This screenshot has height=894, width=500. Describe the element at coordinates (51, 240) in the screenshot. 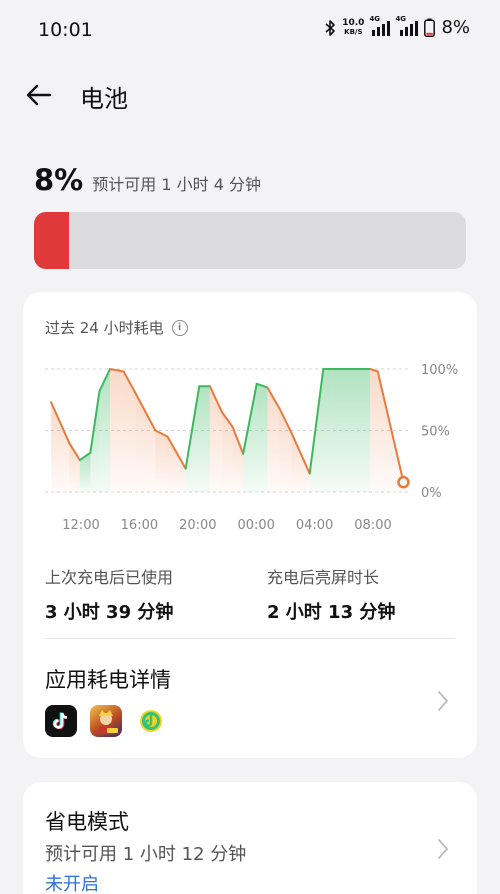

I see `battery-level-fill` at that location.